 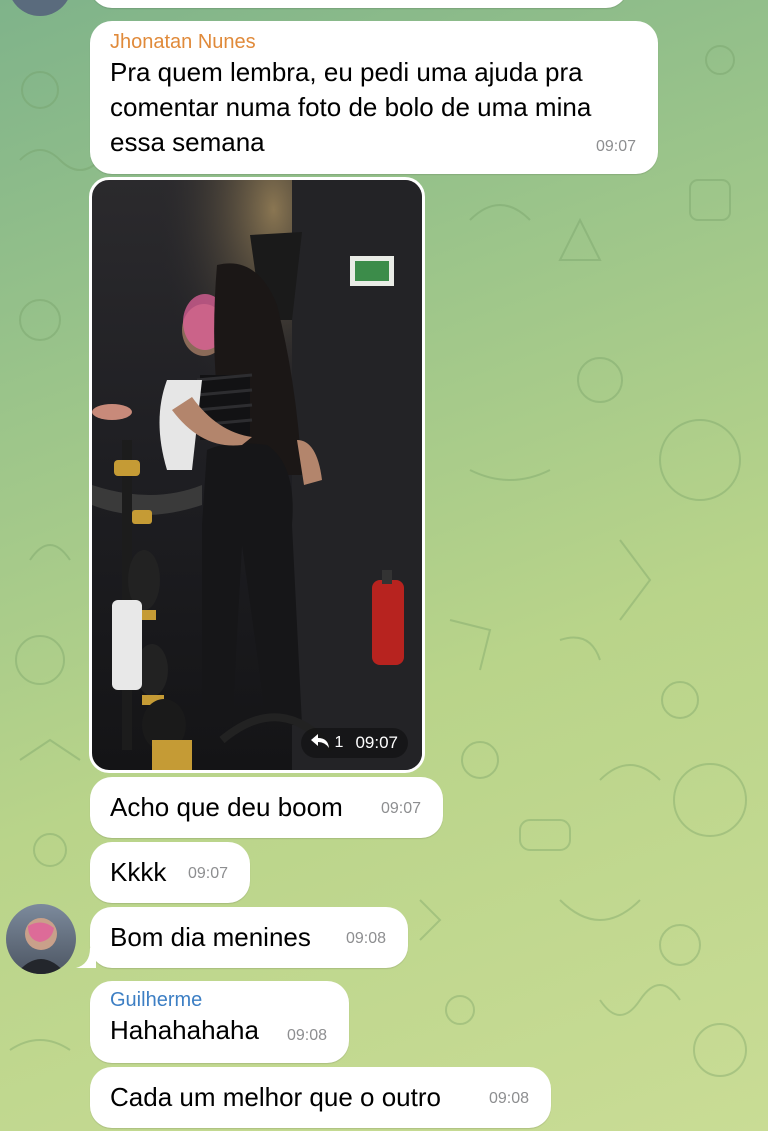 I want to click on sender-name: Jhonatan Nunes, so click(x=374, y=42).